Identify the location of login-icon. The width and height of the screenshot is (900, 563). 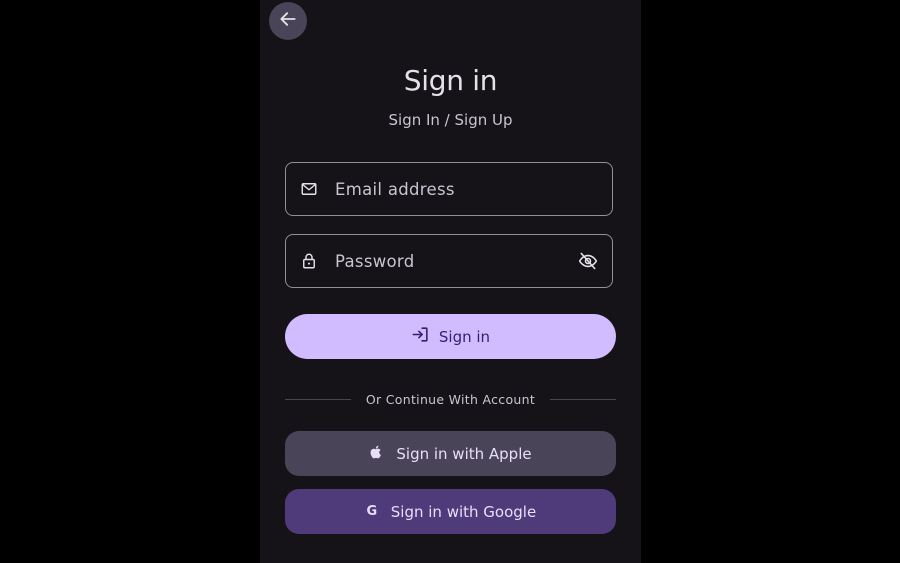
(420, 336).